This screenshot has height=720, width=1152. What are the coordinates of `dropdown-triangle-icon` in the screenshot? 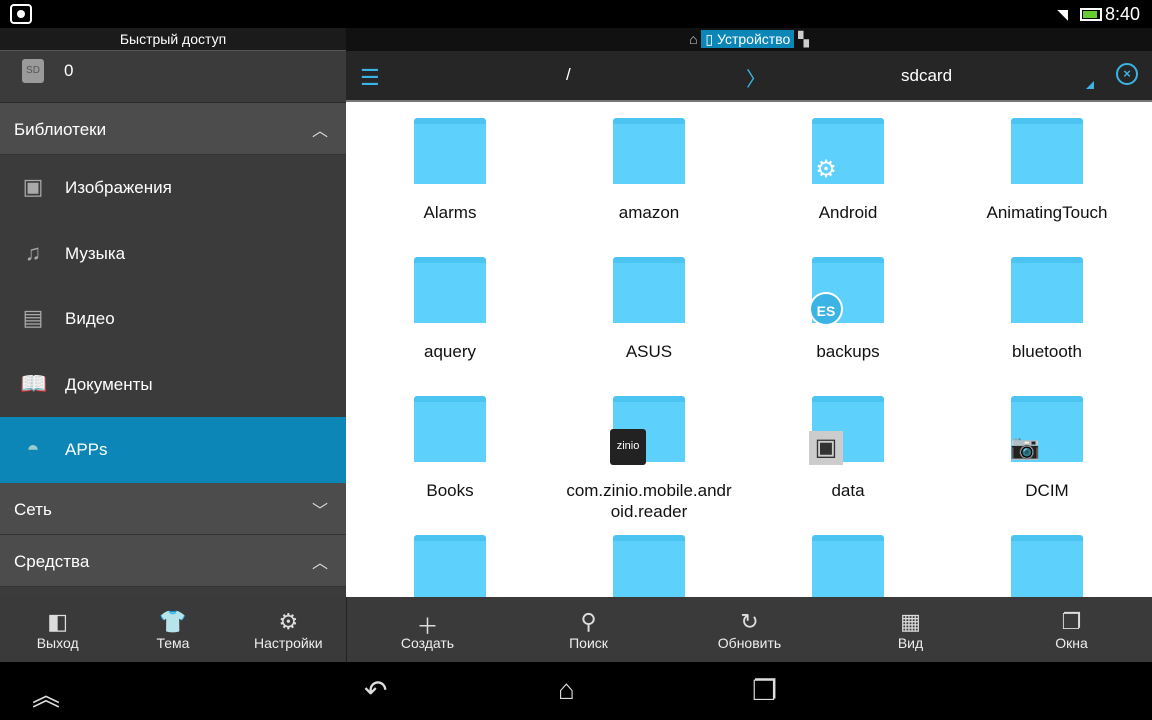 It's located at (1090, 85).